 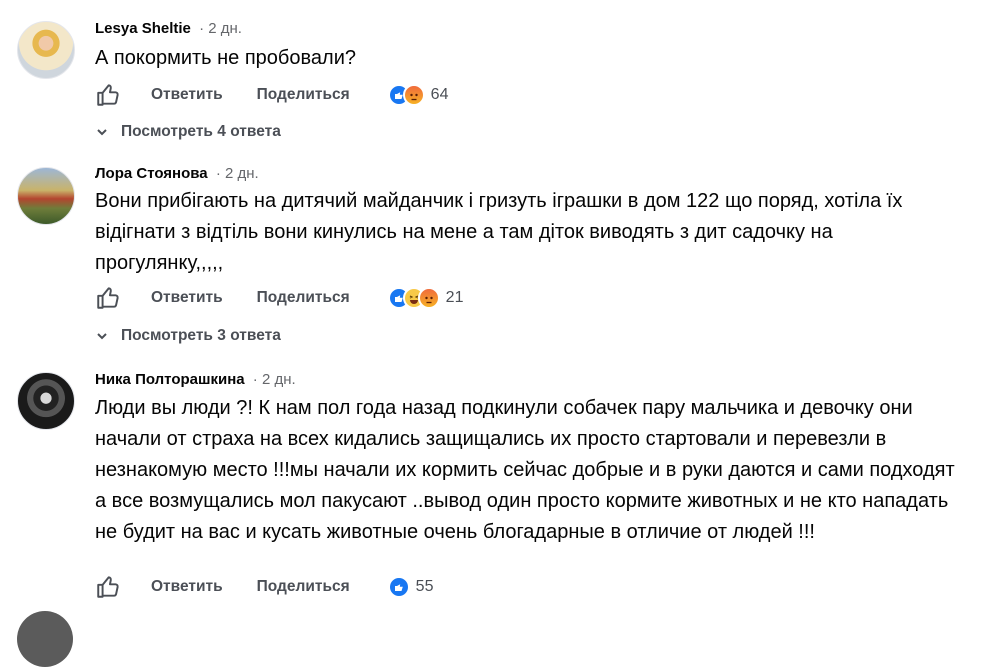 What do you see at coordinates (424, 586) in the screenshot?
I see `reaction-count: 55` at bounding box center [424, 586].